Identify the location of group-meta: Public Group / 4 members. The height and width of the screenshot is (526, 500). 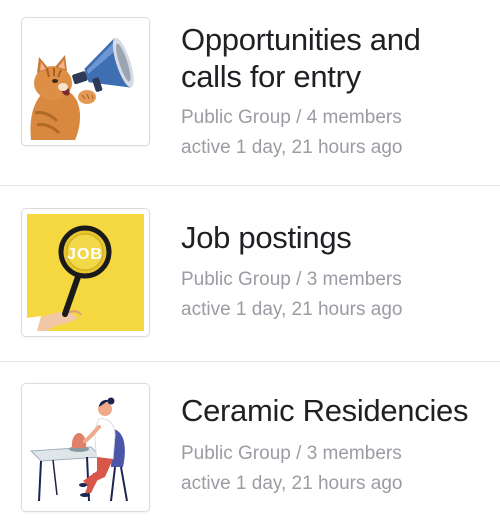
(291, 118).